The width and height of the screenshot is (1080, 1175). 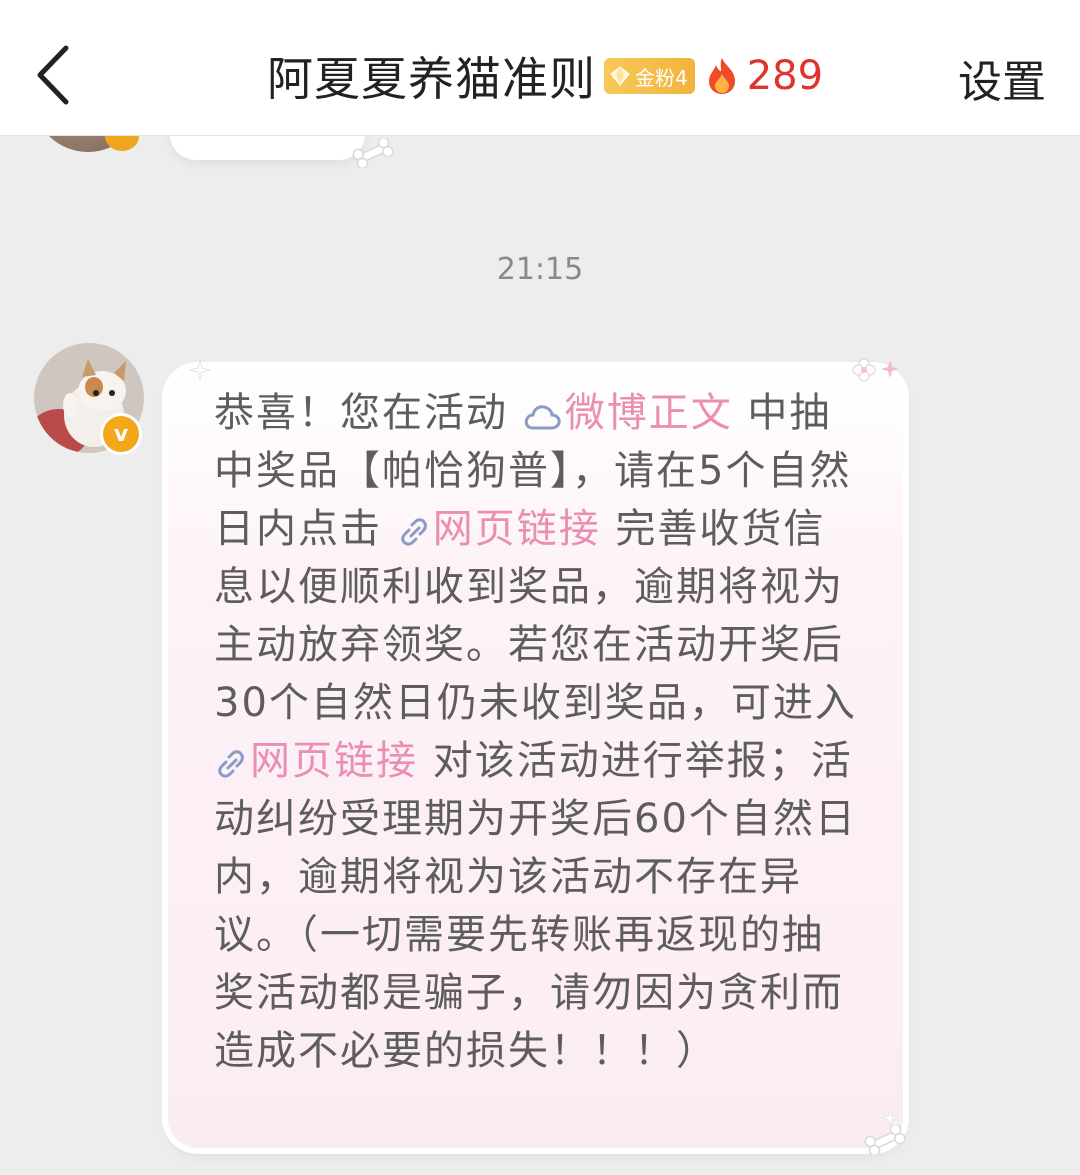 I want to click on settings-button: 设置, so click(x=1002, y=78).